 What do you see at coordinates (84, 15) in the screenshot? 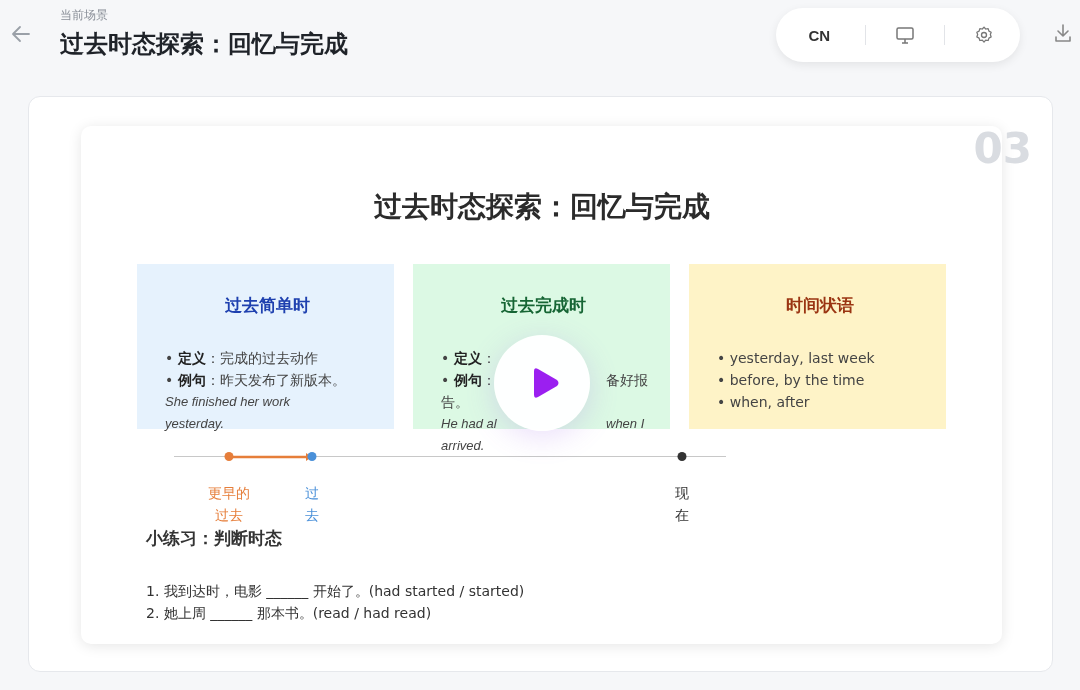
I see `scene-caption: 当前场景` at bounding box center [84, 15].